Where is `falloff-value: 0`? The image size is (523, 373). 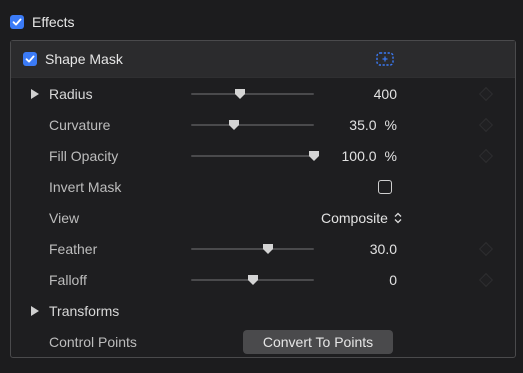 falloff-value: 0 is located at coordinates (393, 280).